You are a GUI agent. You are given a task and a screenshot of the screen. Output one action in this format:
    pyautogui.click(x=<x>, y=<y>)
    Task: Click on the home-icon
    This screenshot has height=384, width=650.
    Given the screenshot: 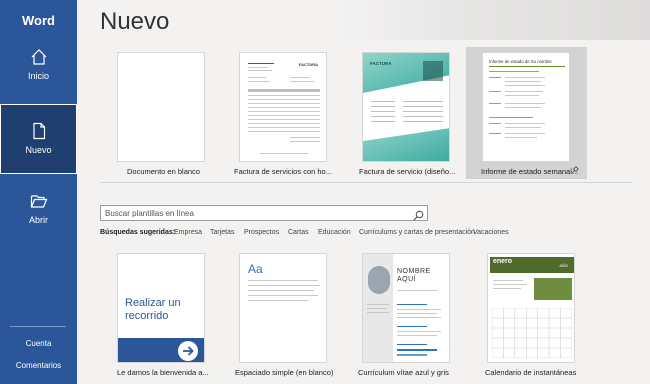 What is the action you would take?
    pyautogui.click(x=38, y=57)
    